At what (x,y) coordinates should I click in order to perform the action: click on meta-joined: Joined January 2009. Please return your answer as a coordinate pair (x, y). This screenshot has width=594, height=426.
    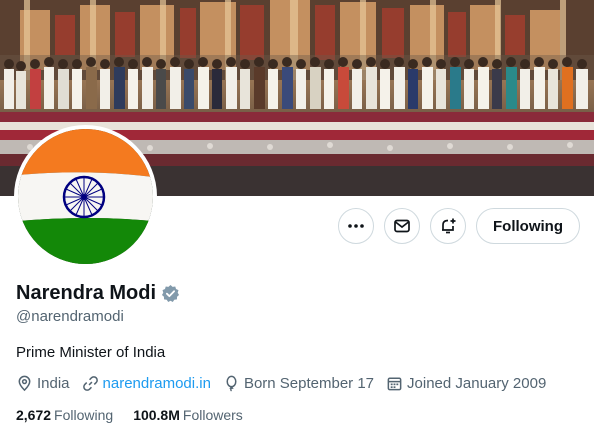
    Looking at the image, I should click on (466, 383).